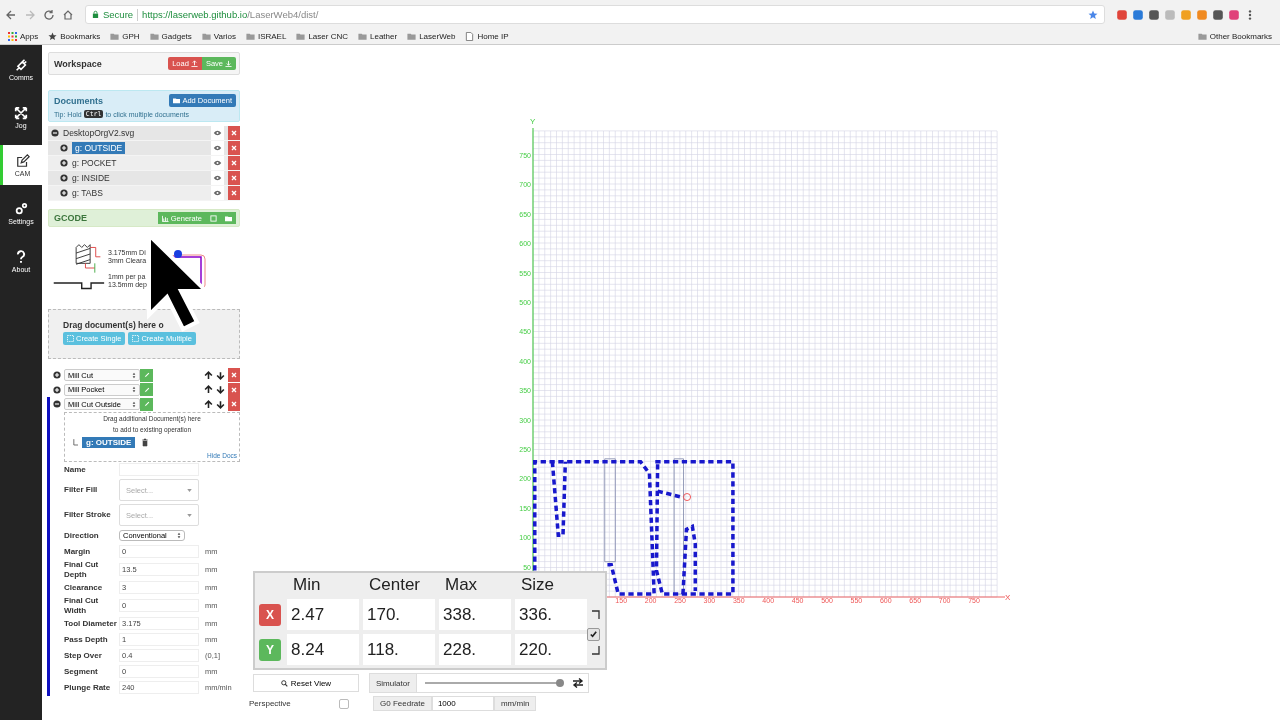 The height and width of the screenshot is (720, 1280). What do you see at coordinates (461, 585) in the screenshot?
I see `column-header: Max` at bounding box center [461, 585].